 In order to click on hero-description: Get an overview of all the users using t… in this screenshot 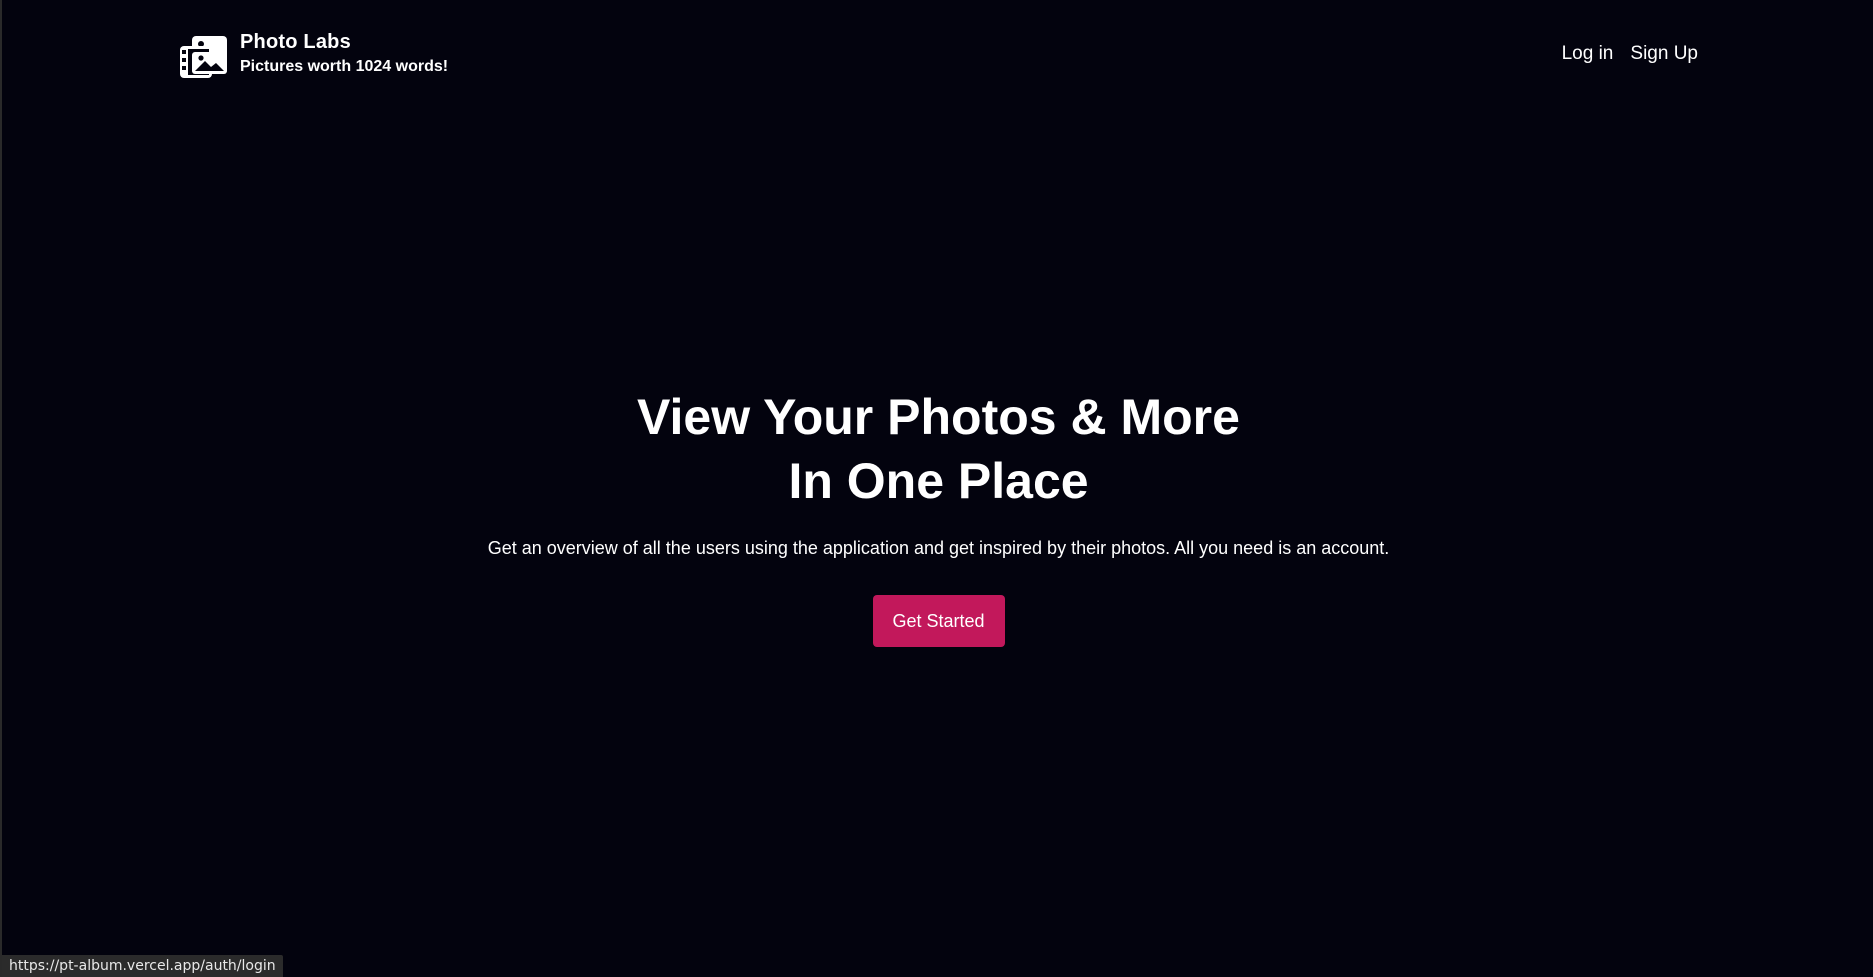, I will do `click(938, 548)`.